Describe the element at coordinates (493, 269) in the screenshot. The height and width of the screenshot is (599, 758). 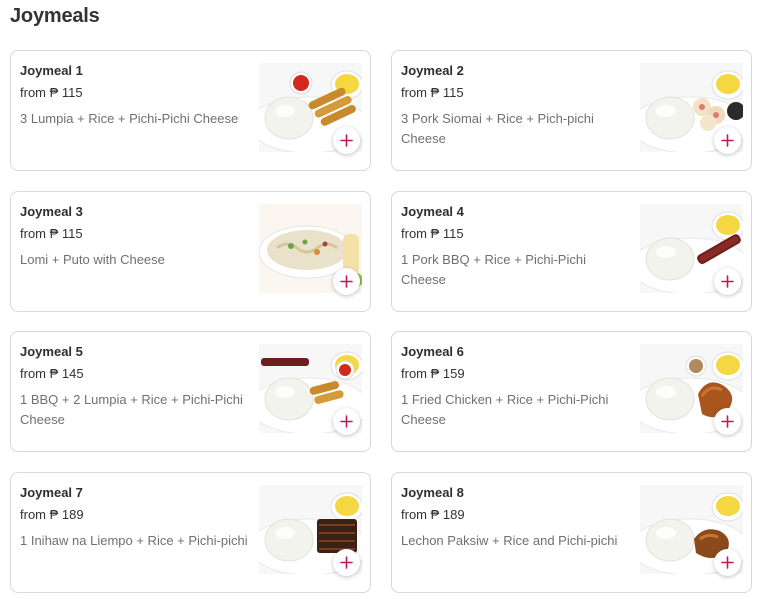
I see `menu-item-description: 1 Pork BBQ + Rice + Pichi-Pichi Cheese` at that location.